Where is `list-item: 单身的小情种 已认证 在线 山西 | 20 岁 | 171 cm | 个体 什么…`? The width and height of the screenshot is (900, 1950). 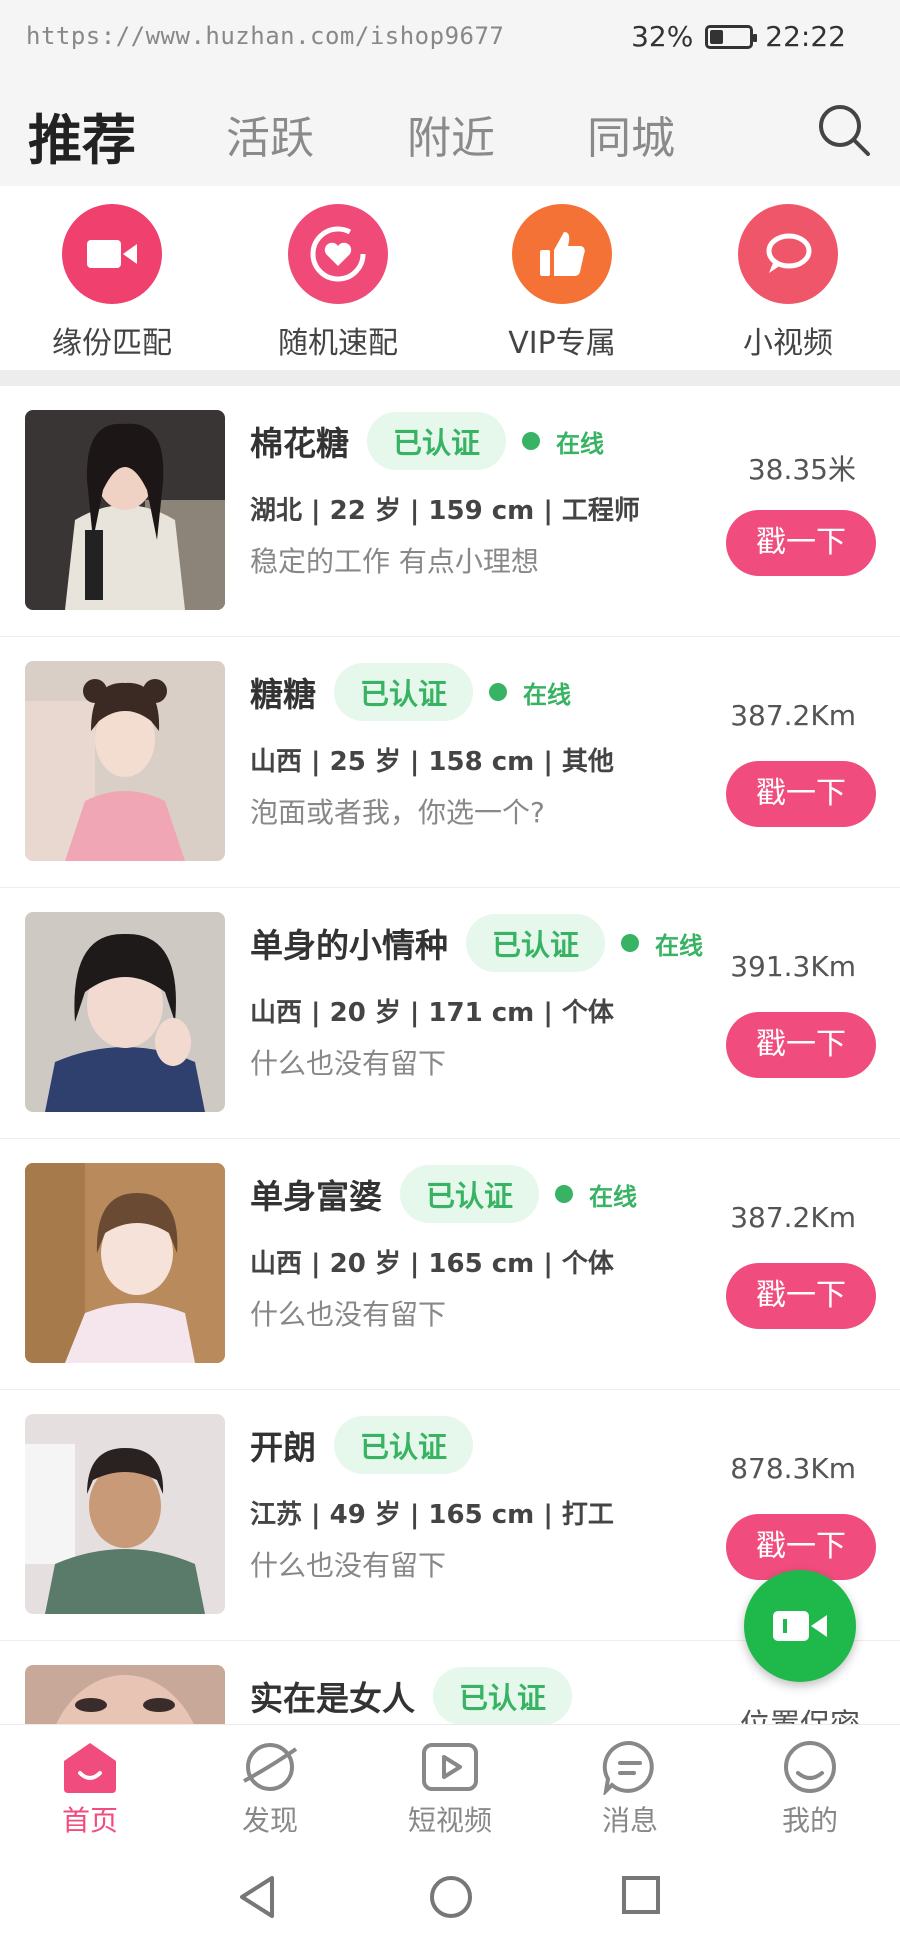
list-item: 单身的小情种 已认证 在线 山西 | 20 岁 | 171 cm | 个体 什么… is located at coordinates (450, 1013).